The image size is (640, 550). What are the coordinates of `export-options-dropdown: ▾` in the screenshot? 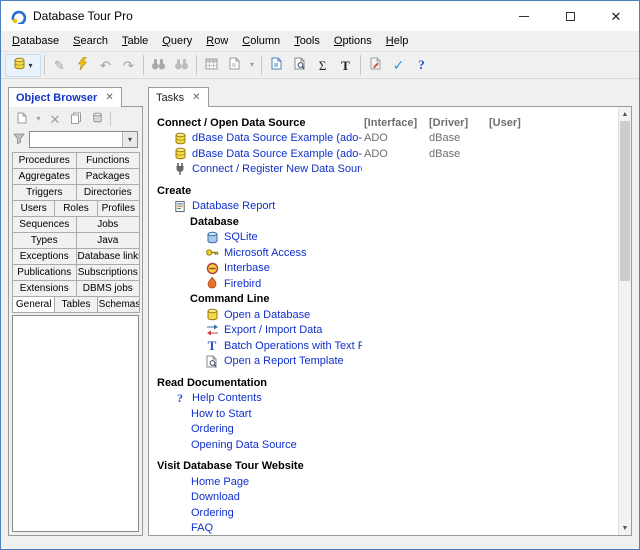 It's located at (252, 65).